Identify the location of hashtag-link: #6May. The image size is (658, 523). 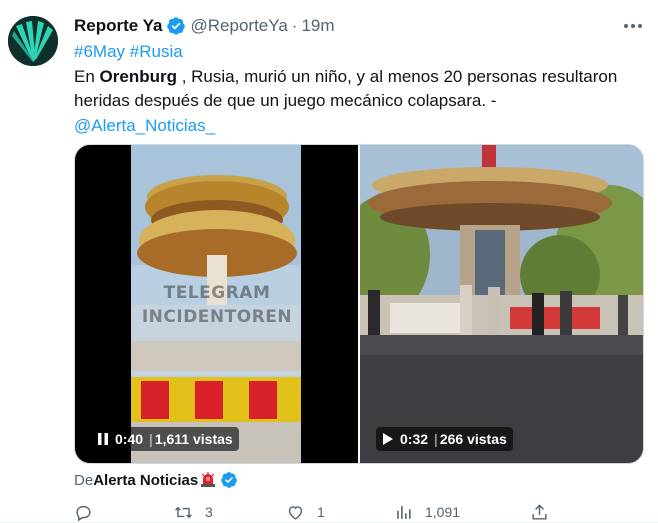
(99, 51).